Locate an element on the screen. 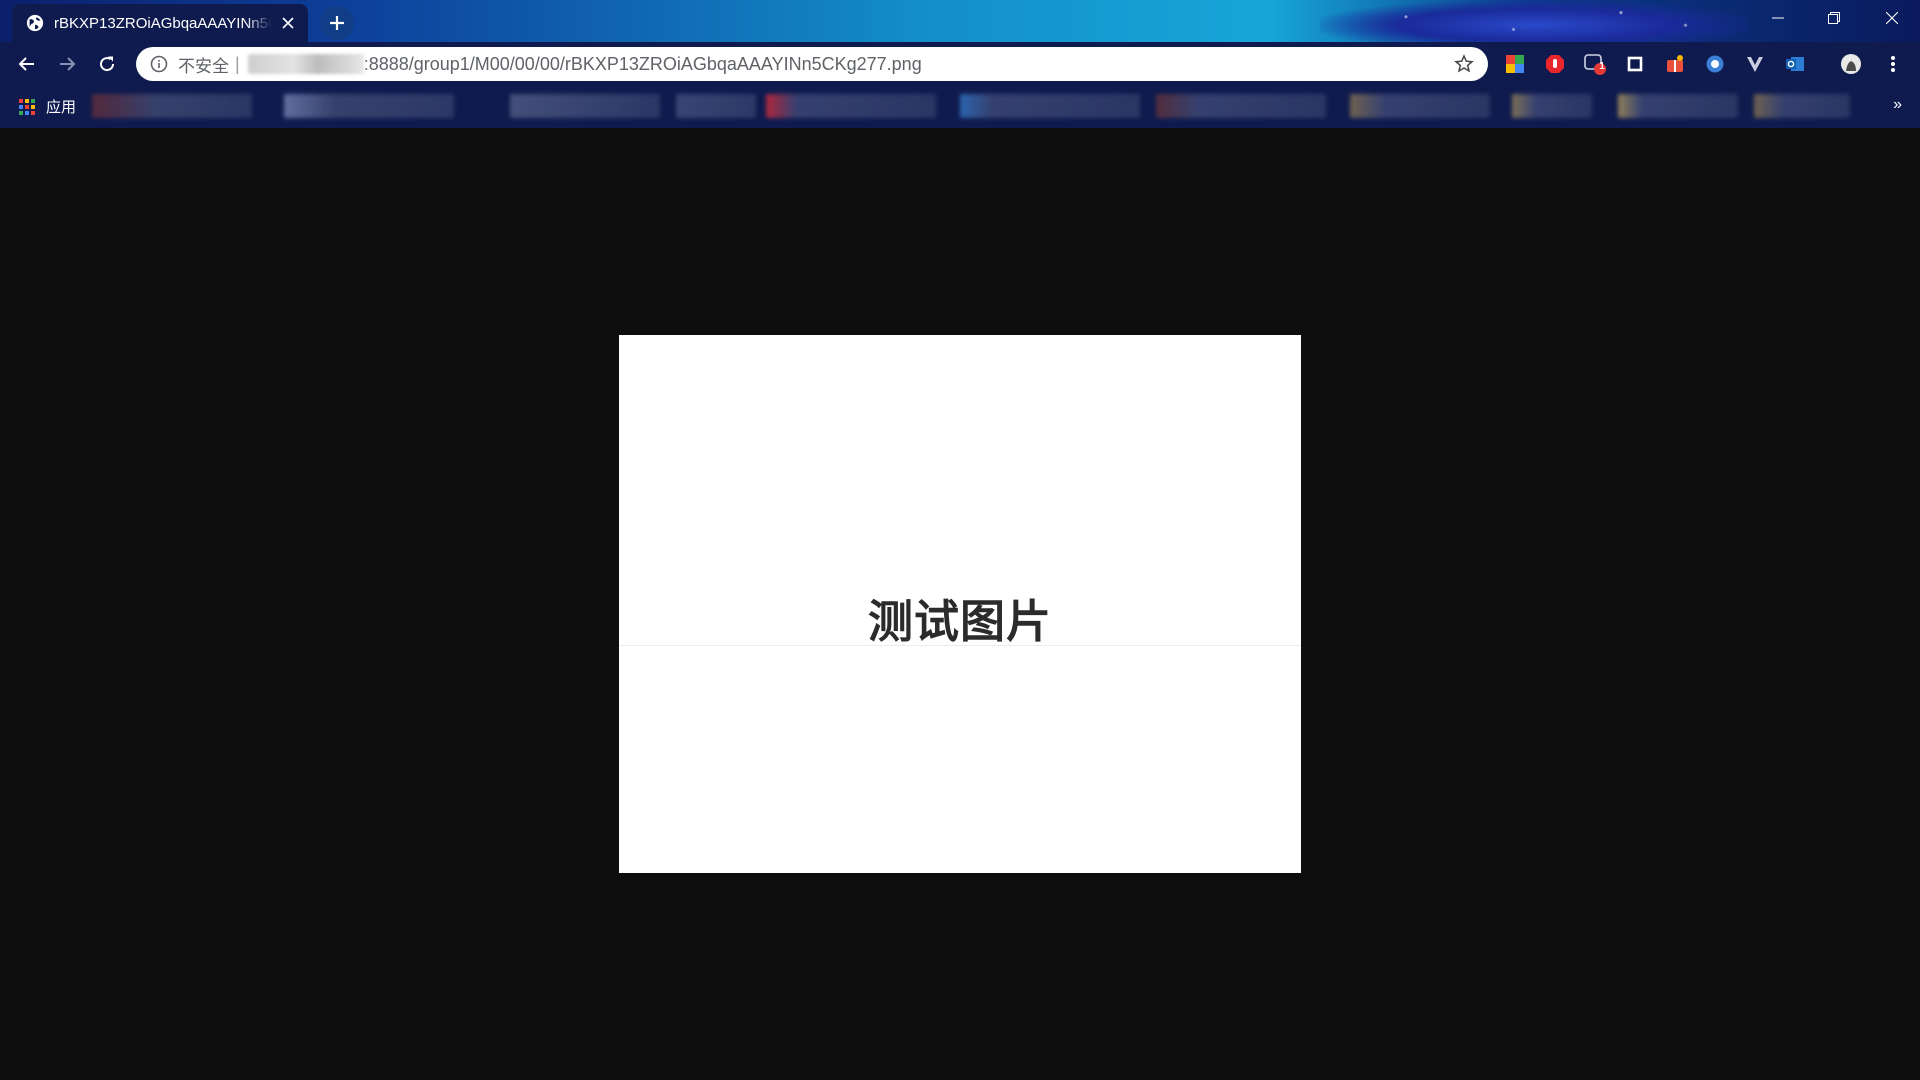 This screenshot has width=1920, height=1080. apps-shortcut: 应用 is located at coordinates (47, 106).